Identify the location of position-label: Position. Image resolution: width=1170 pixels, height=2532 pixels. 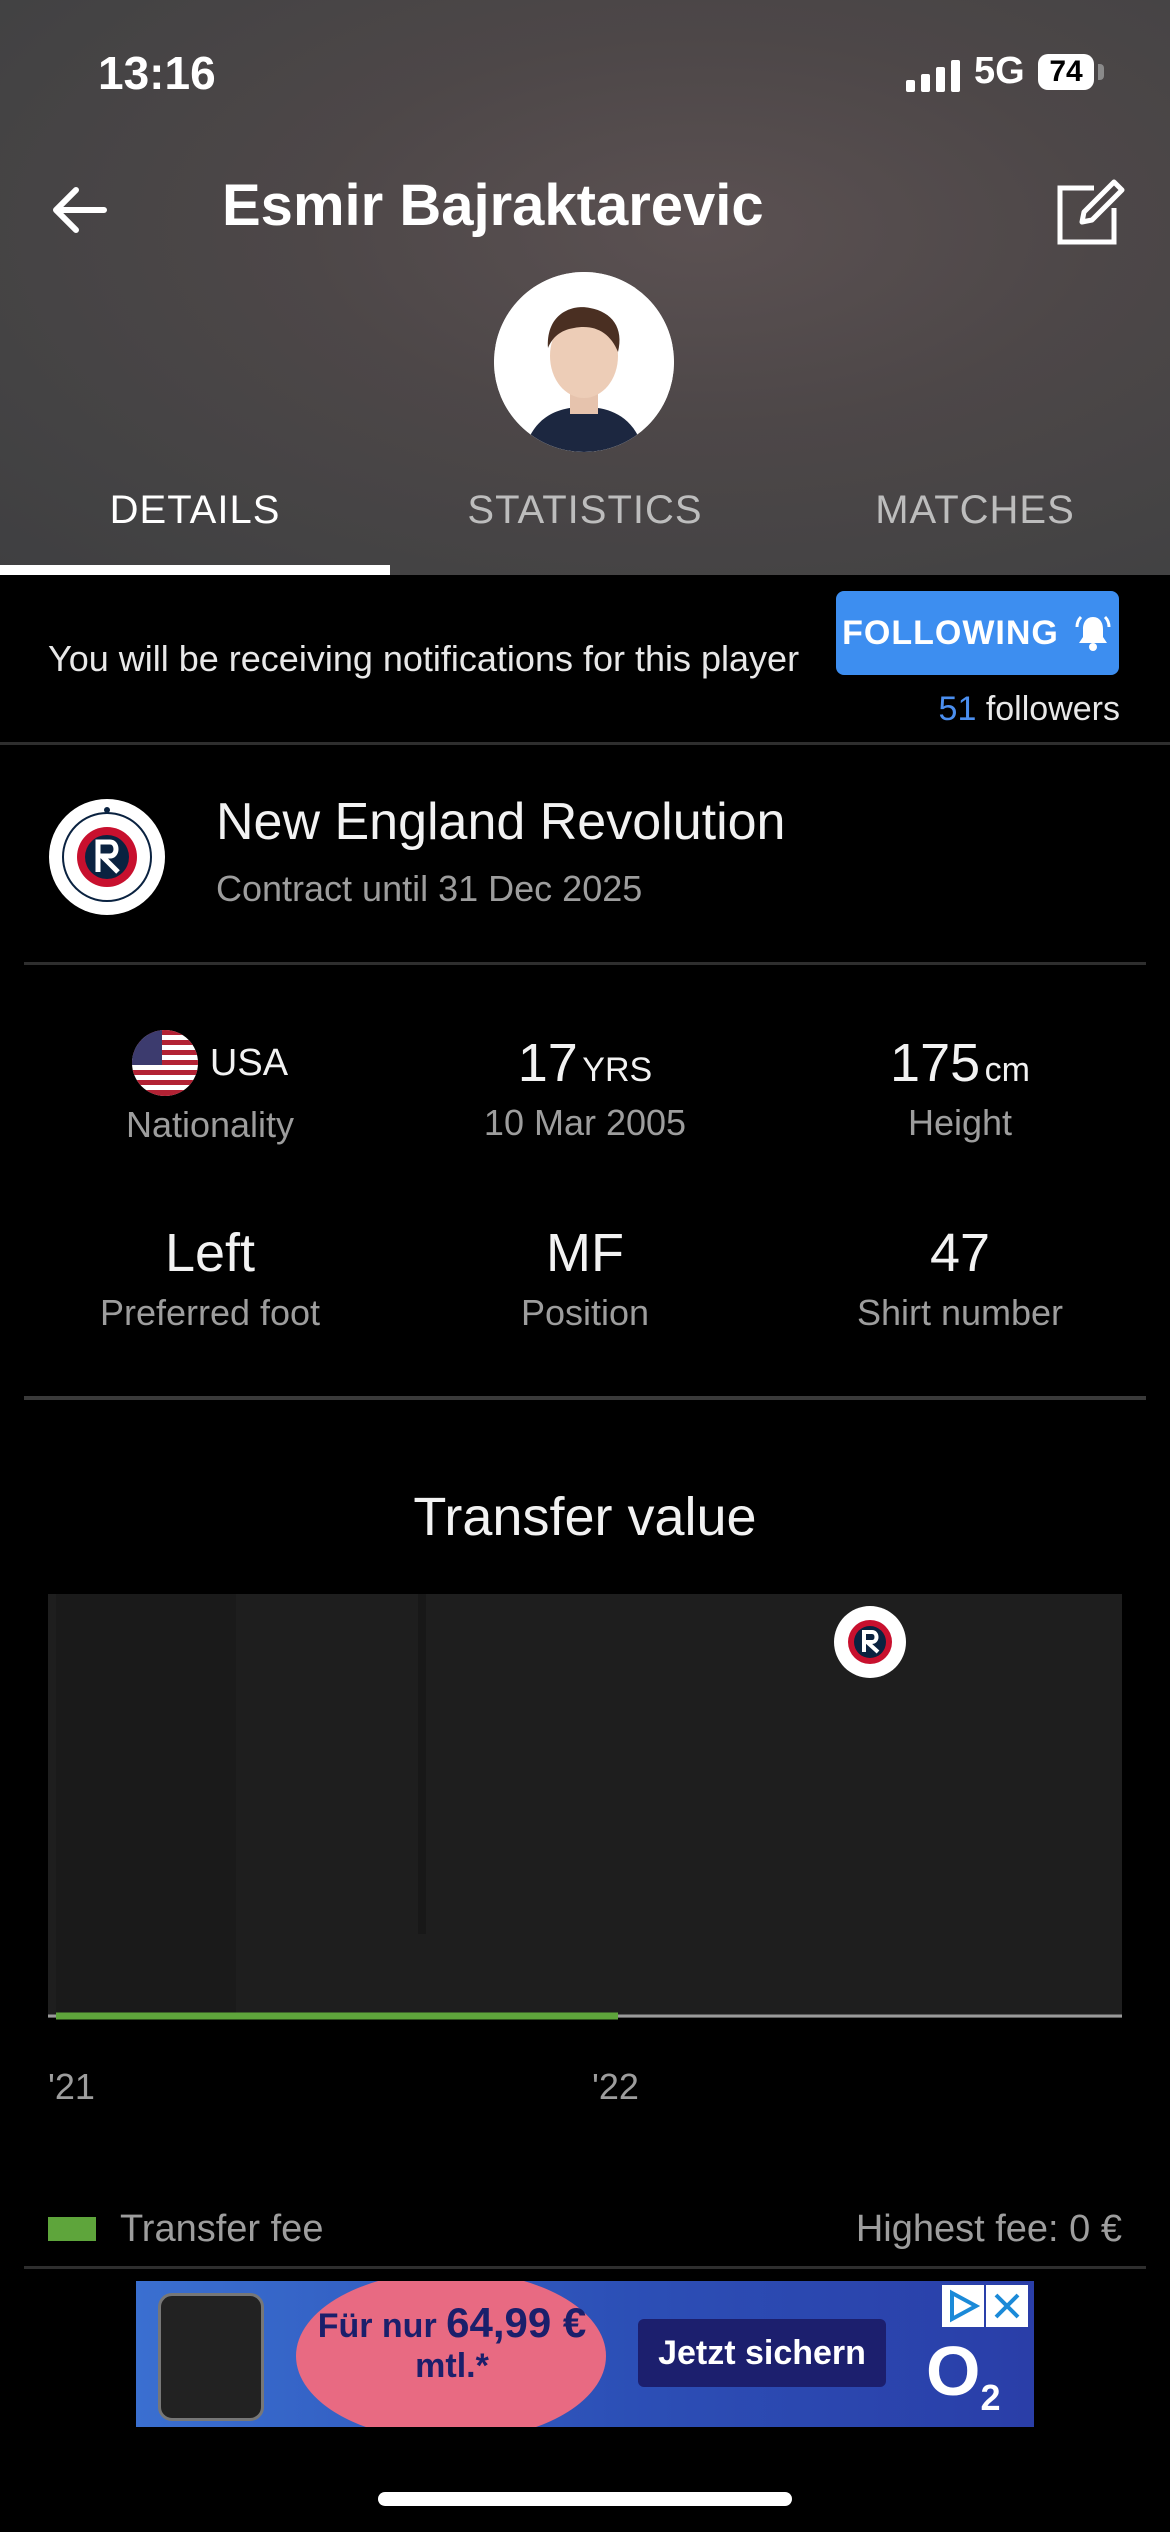
(585, 1312).